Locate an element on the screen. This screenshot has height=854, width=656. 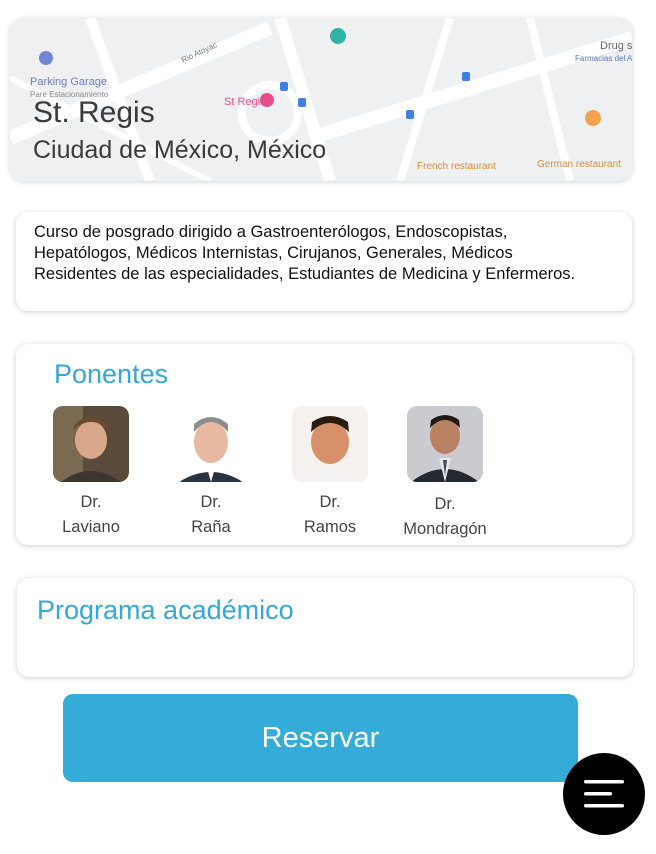
speakers-title: Ponentes is located at coordinates (111, 374).